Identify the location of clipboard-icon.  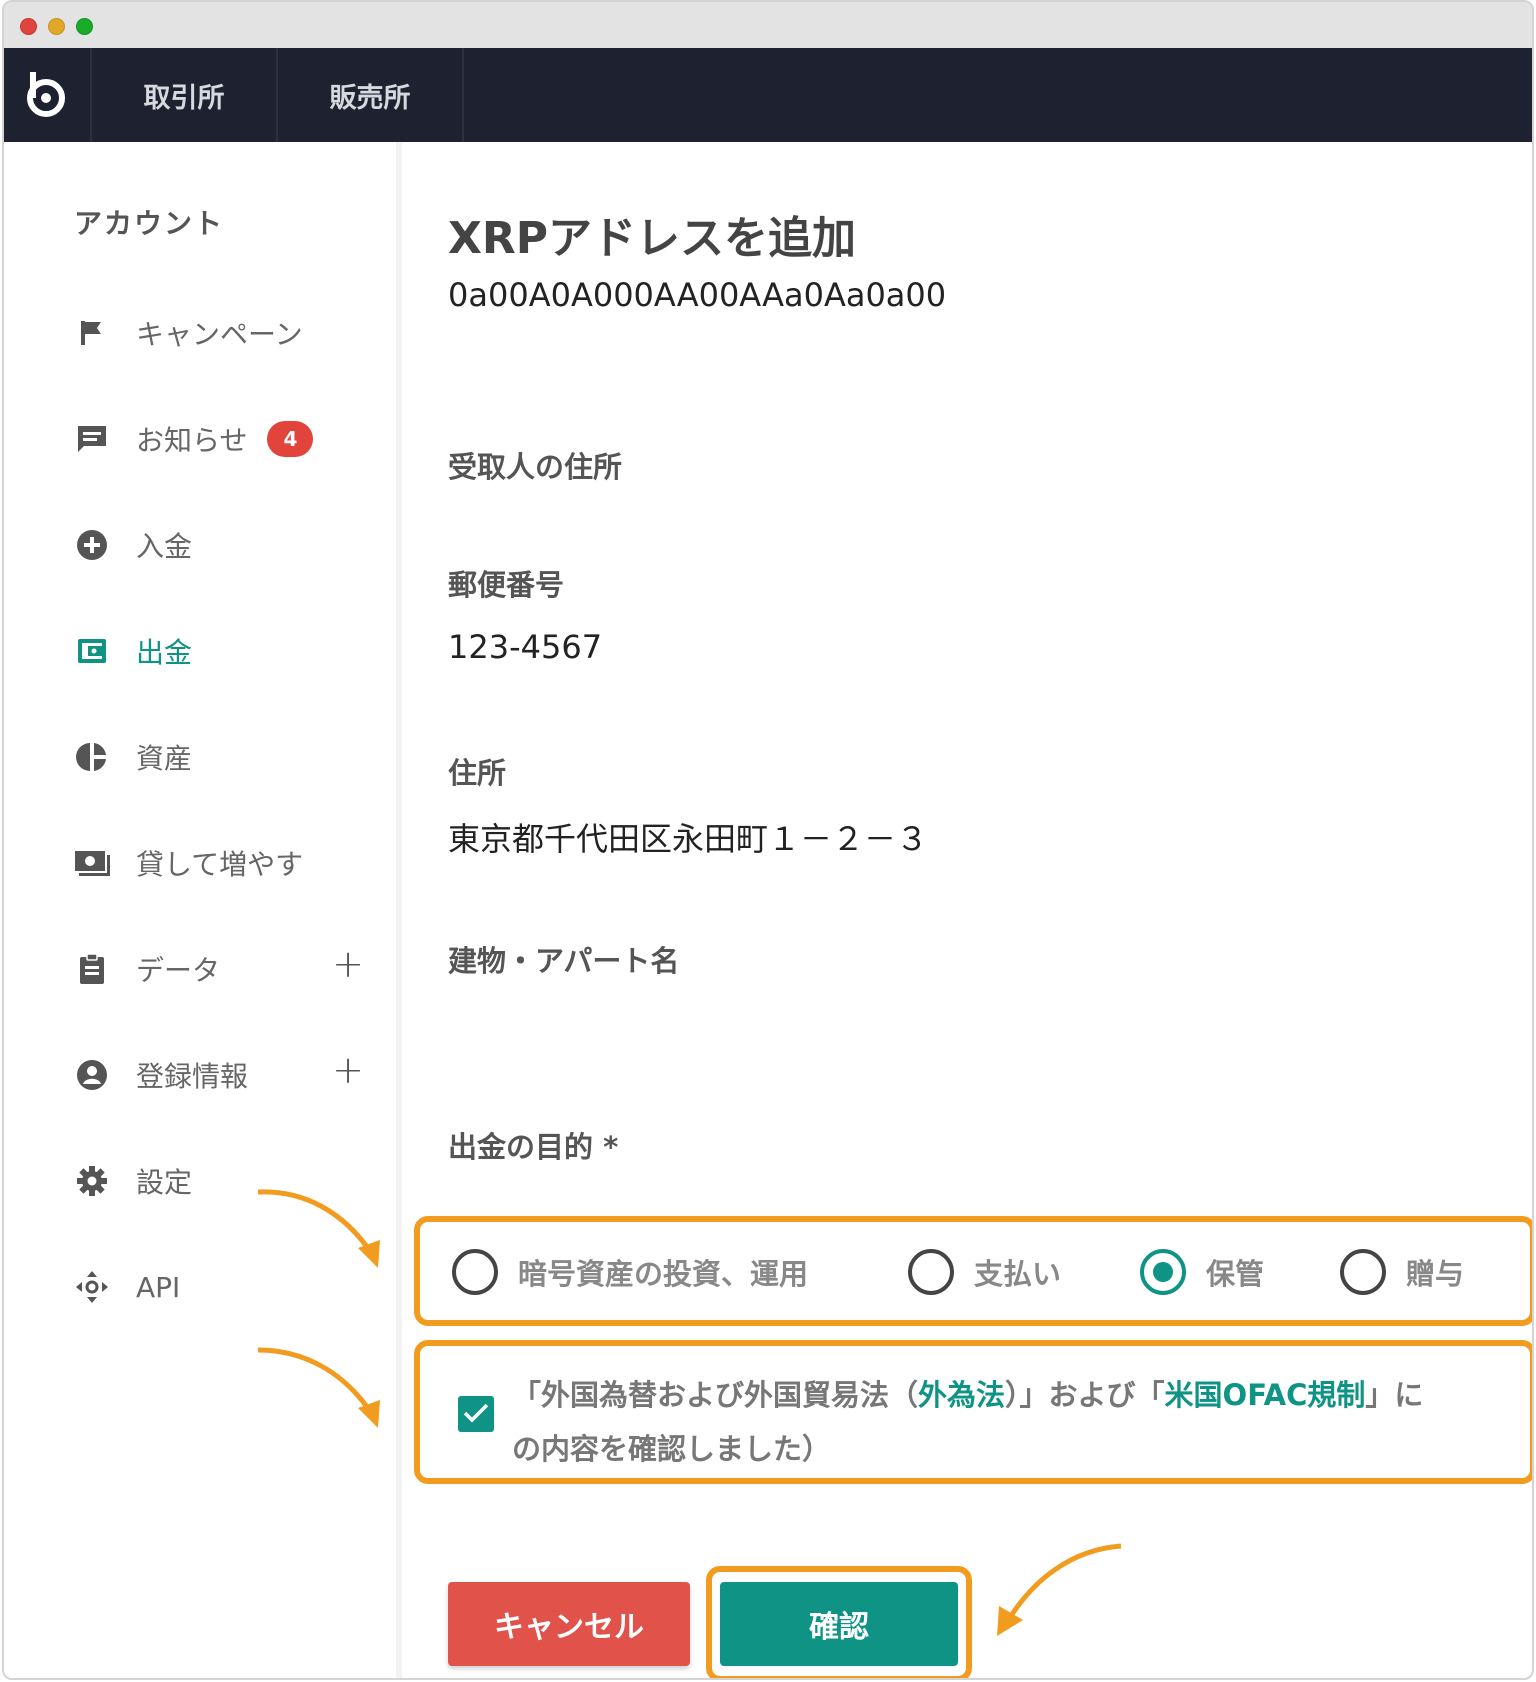
(92, 969).